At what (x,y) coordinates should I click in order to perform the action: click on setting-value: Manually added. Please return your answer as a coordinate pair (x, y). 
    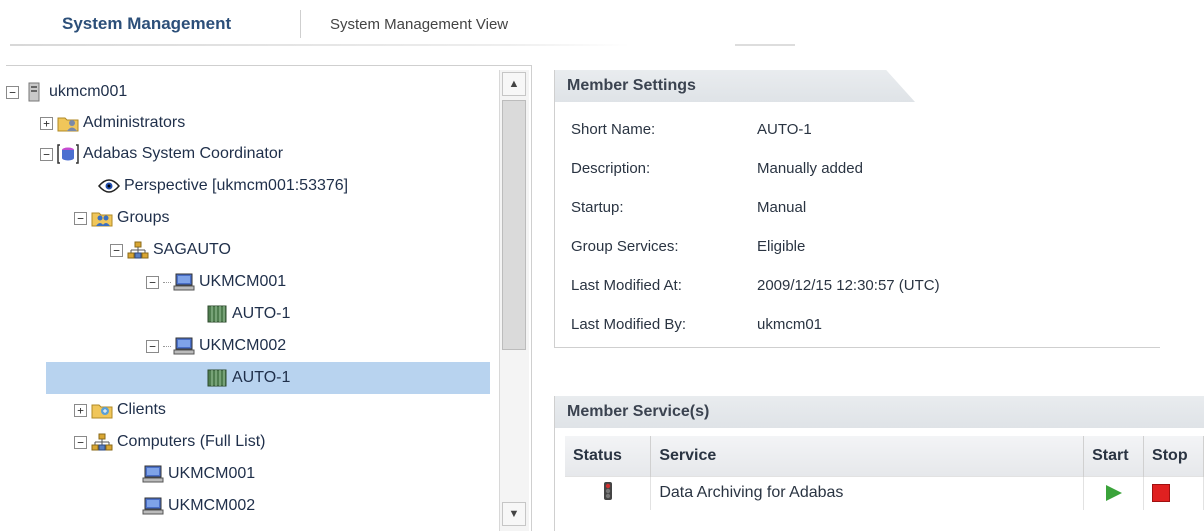
    Looking at the image, I should click on (810, 168).